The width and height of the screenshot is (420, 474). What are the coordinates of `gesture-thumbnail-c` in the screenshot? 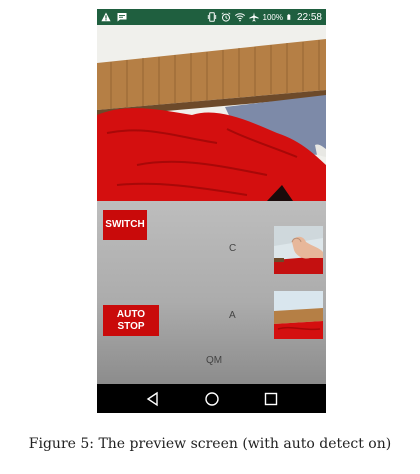 It's located at (298, 250).